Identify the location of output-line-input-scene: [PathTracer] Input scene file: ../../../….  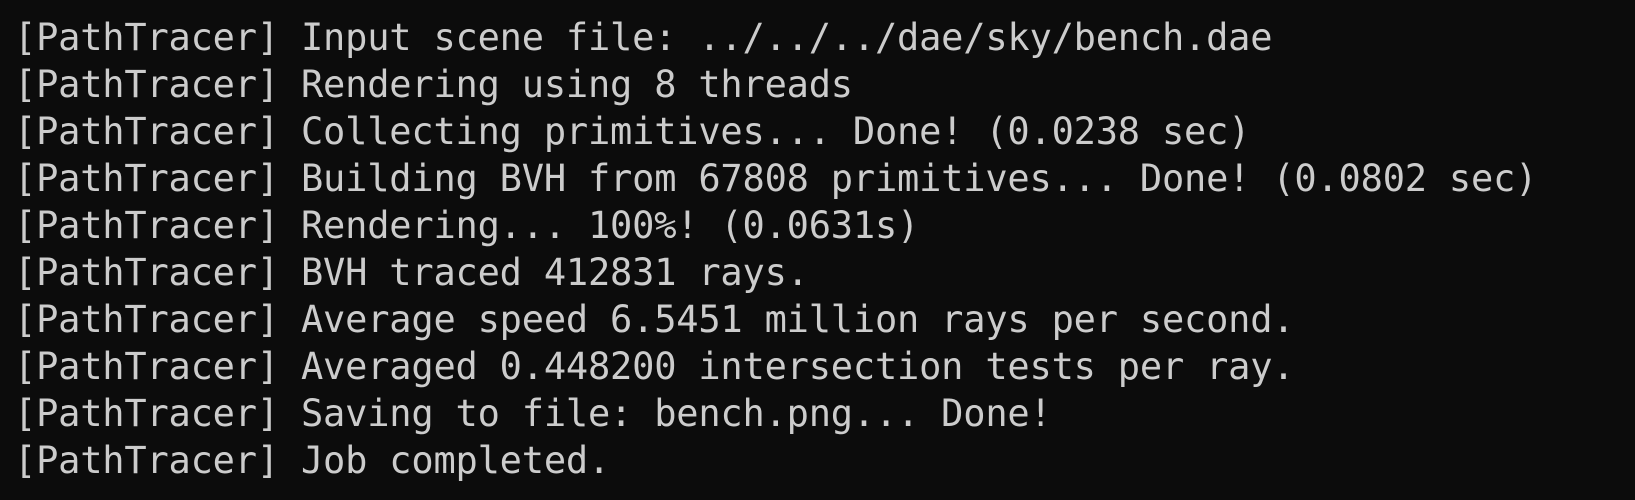
(643, 37).